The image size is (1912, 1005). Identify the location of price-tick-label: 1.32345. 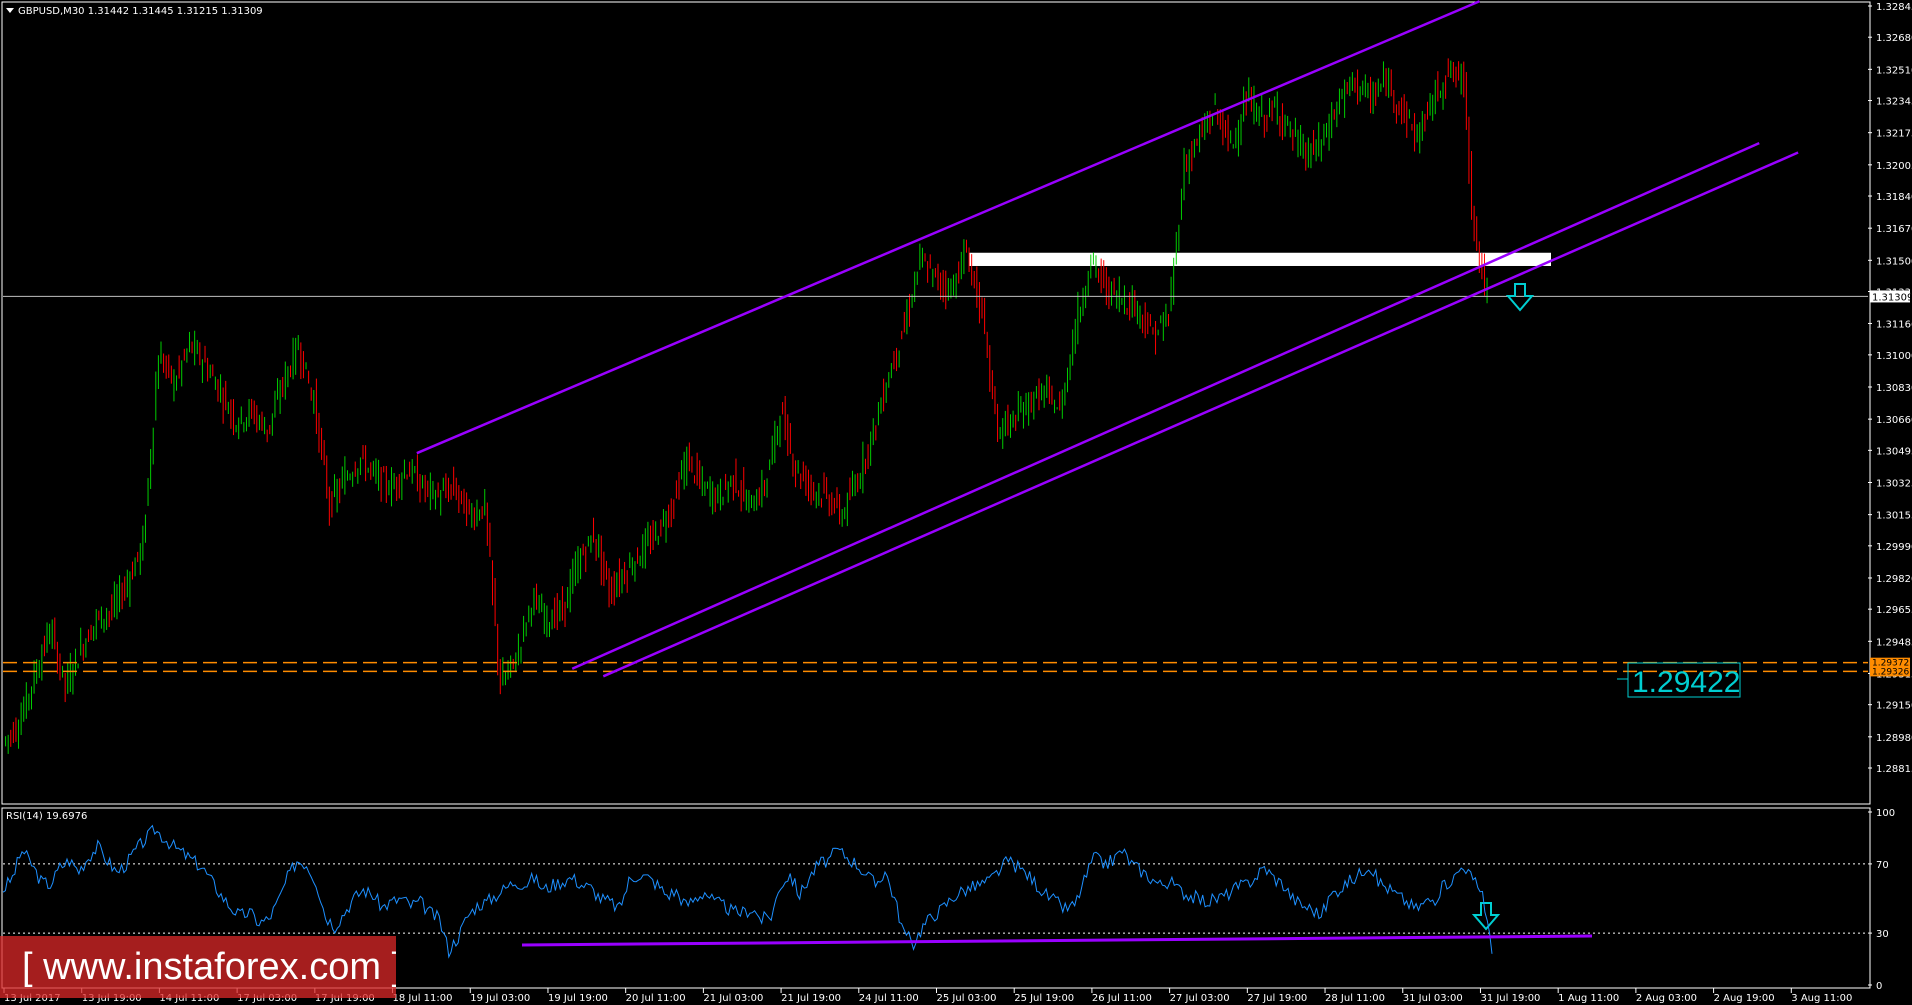
(1894, 102).